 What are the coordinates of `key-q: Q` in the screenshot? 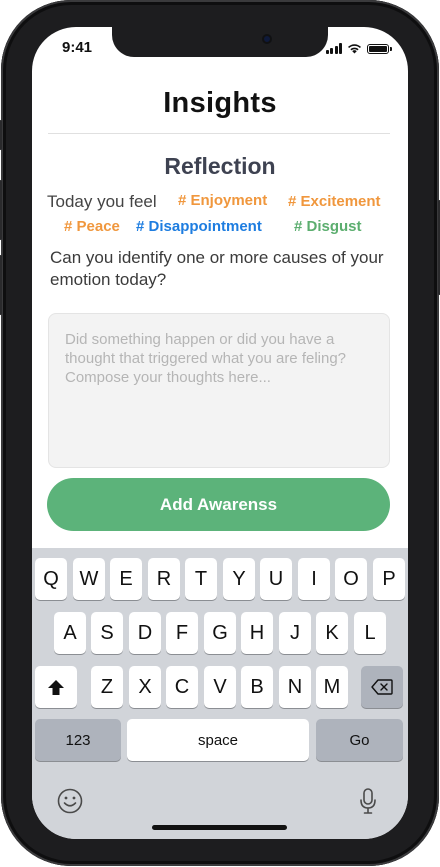 It's located at (51, 579).